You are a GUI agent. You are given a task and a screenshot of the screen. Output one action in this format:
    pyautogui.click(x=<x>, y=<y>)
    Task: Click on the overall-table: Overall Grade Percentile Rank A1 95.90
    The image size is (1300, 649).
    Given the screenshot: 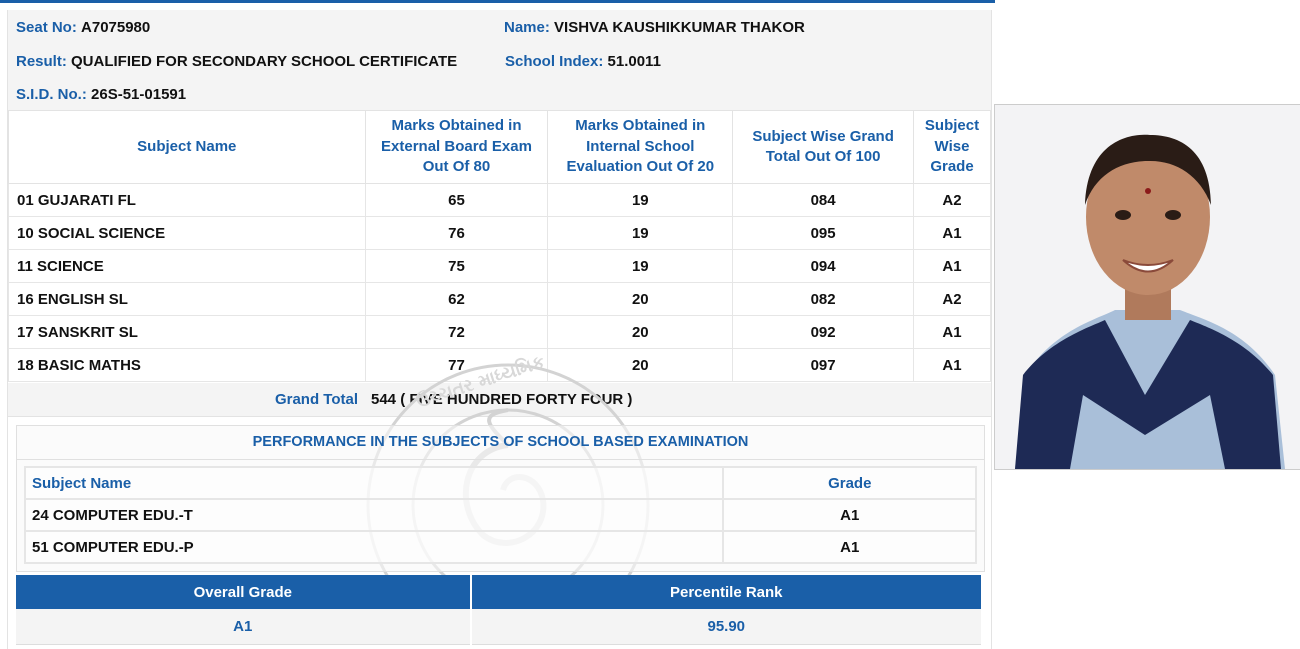 What is the action you would take?
    pyautogui.click(x=500, y=610)
    